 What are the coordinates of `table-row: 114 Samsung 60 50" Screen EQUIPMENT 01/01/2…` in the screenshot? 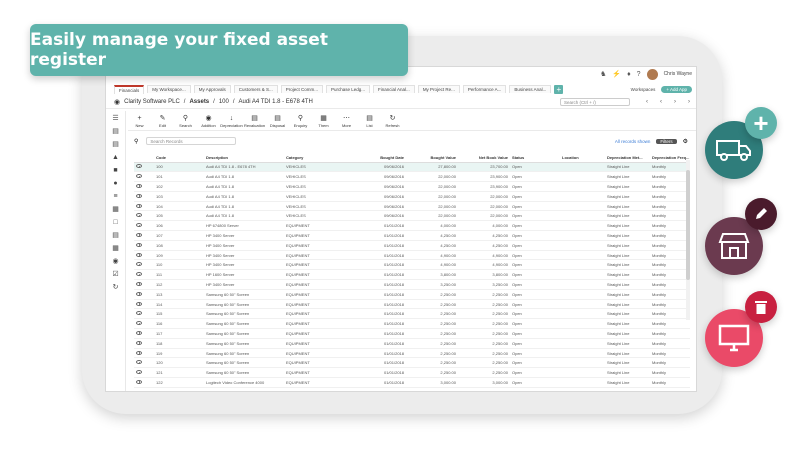 It's located at (412, 304).